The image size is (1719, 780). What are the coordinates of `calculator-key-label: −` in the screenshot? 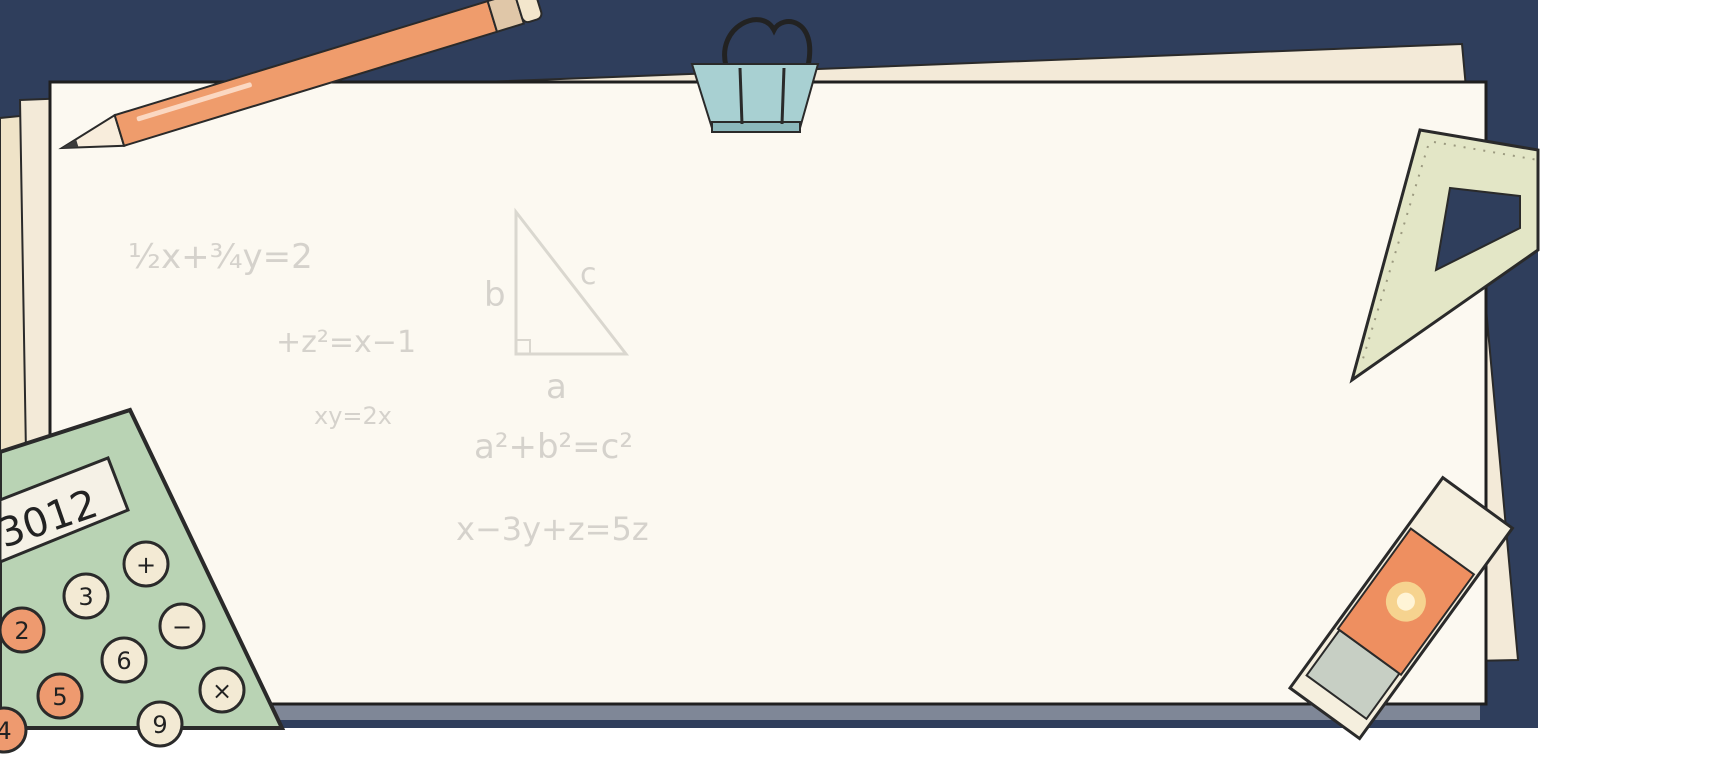 It's located at (182, 627).